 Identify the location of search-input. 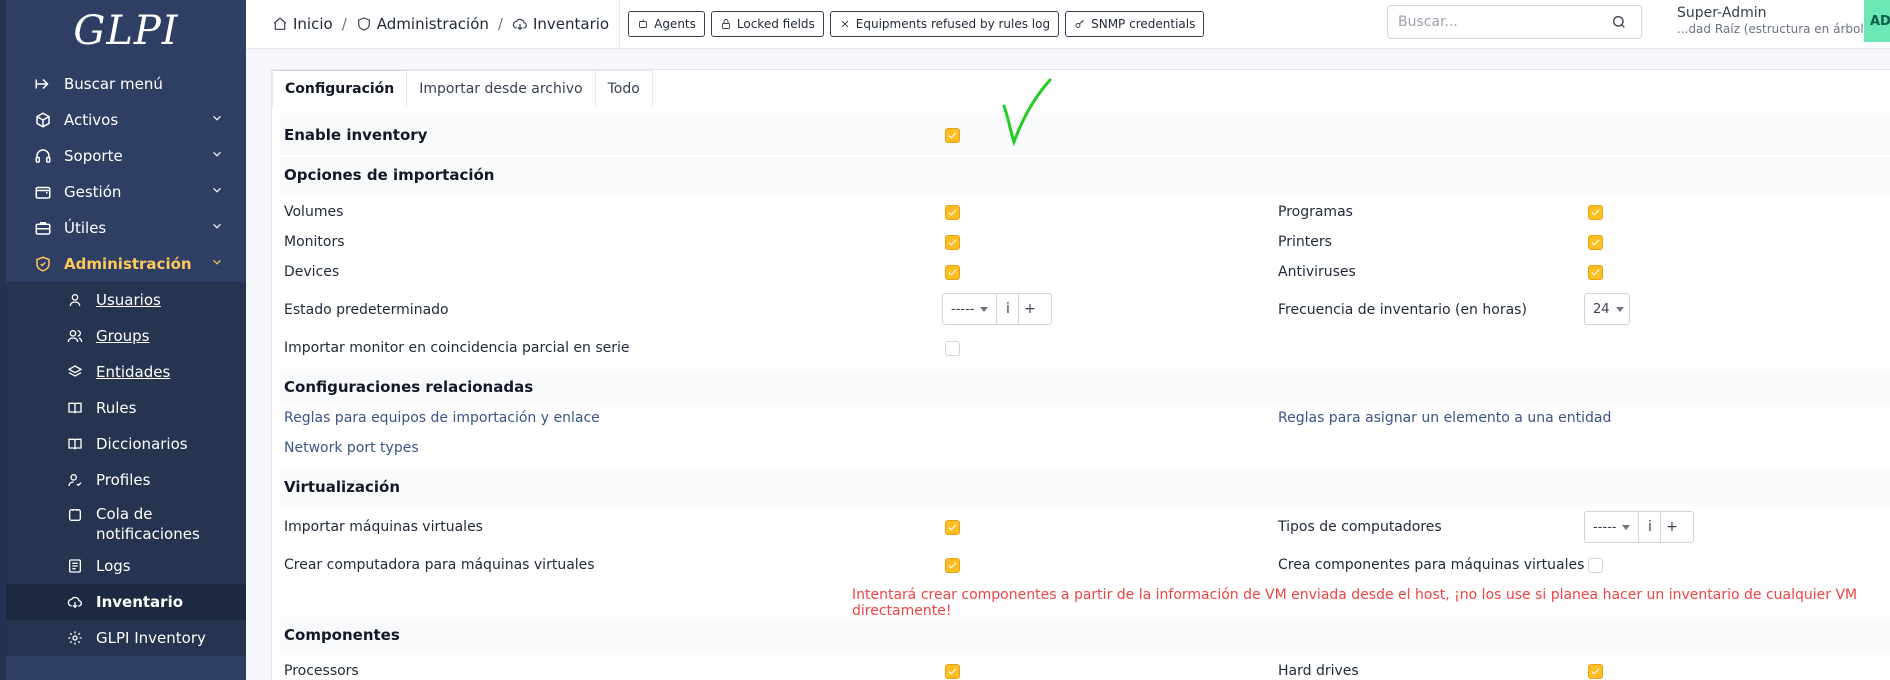
(1503, 22).